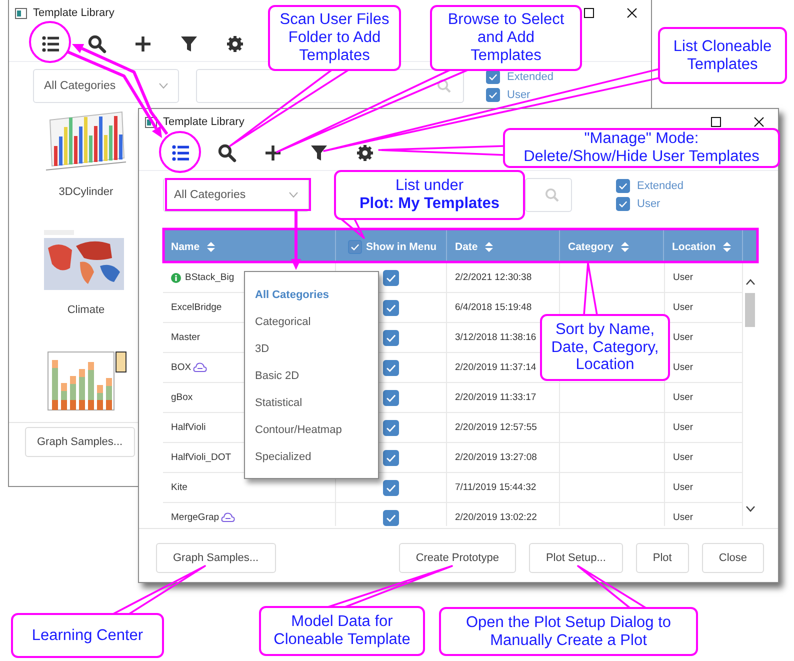 The height and width of the screenshot is (661, 794). What do you see at coordinates (185, 337) in the screenshot?
I see `template-name: Master` at bounding box center [185, 337].